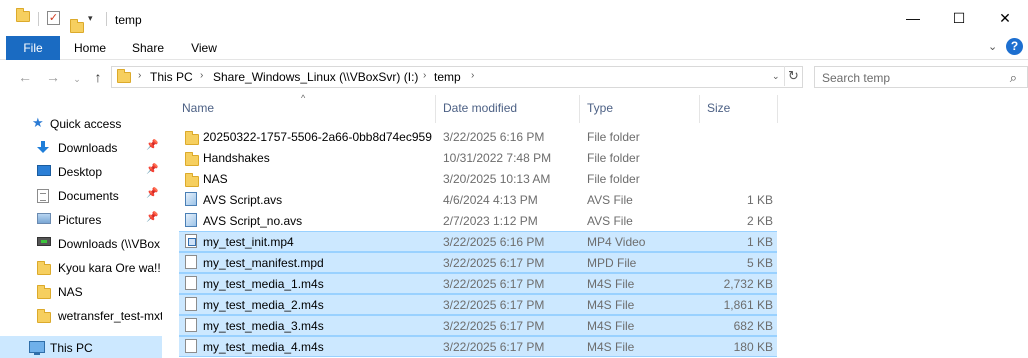 The image size is (1028, 358). I want to click on minimize-button: —, so click(913, 18).